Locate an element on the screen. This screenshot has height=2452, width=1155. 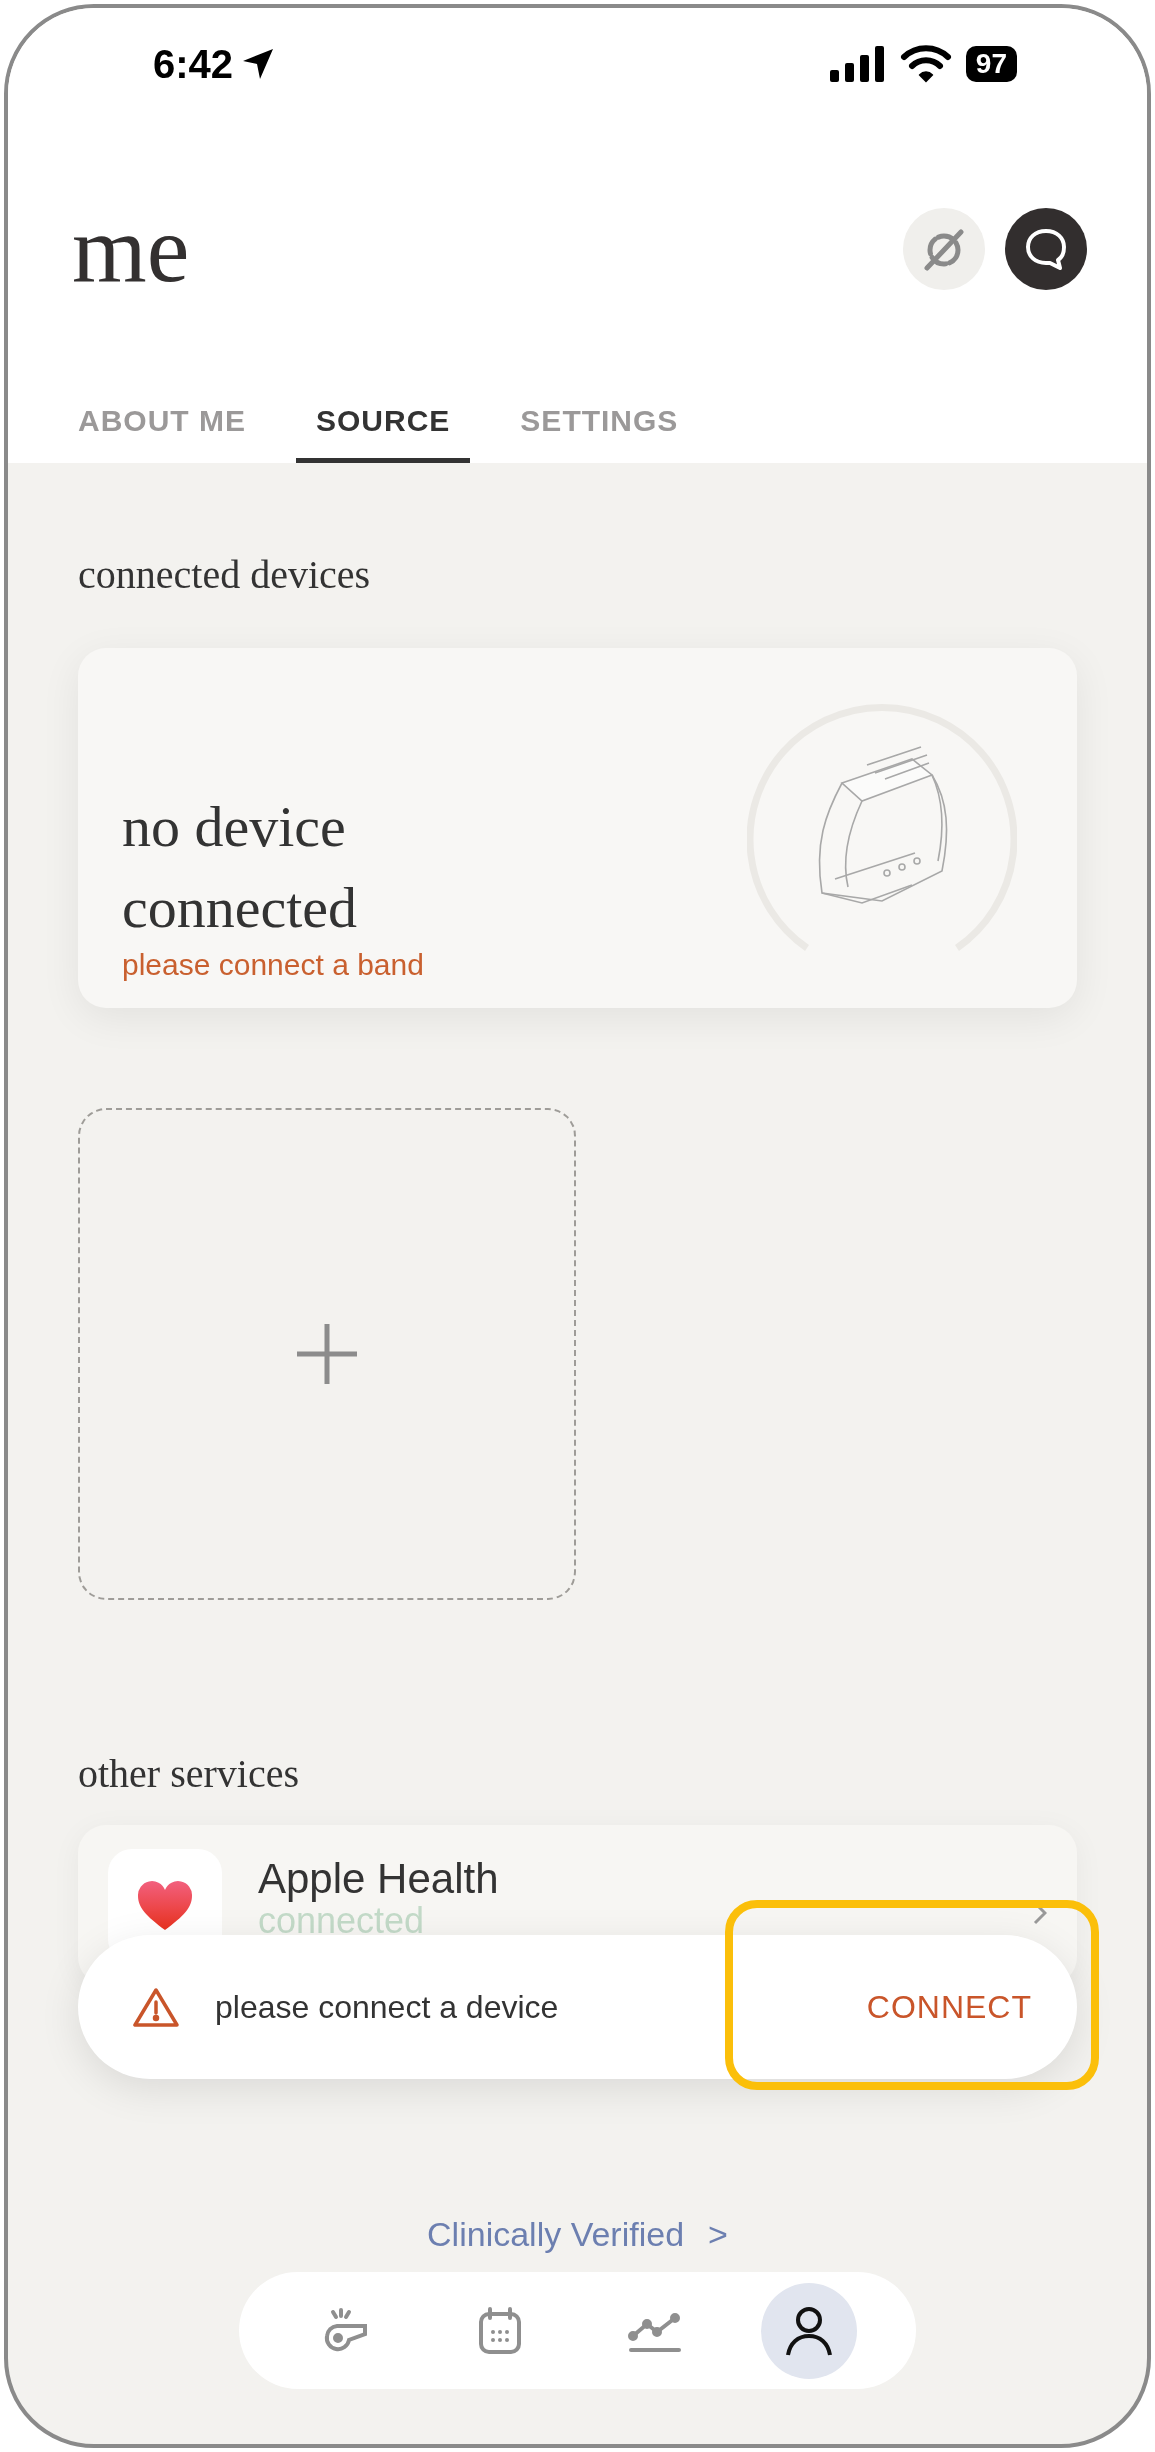
device-card: no device connected please connect a band is located at coordinates (577, 828).